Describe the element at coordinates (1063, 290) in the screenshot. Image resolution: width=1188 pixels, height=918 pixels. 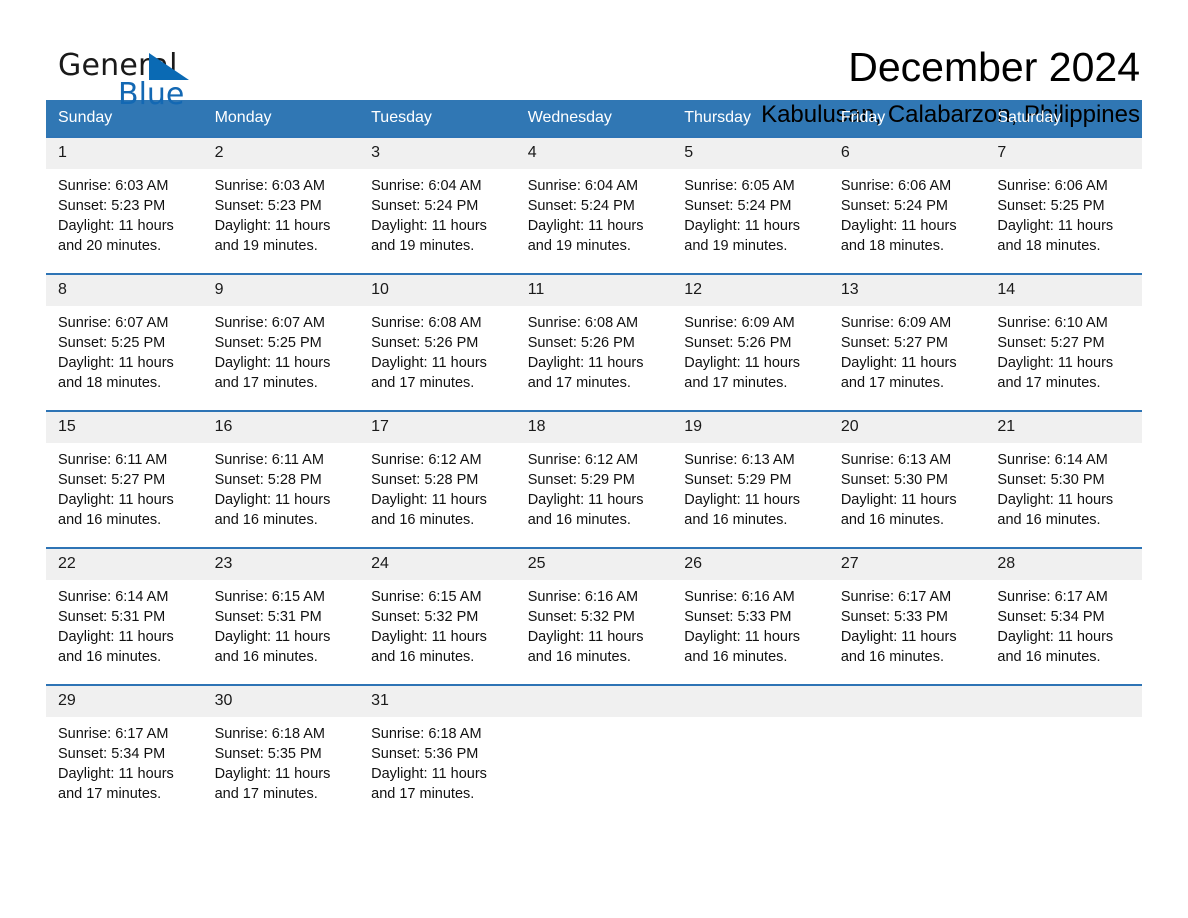
I see `day-number: 14` at that location.